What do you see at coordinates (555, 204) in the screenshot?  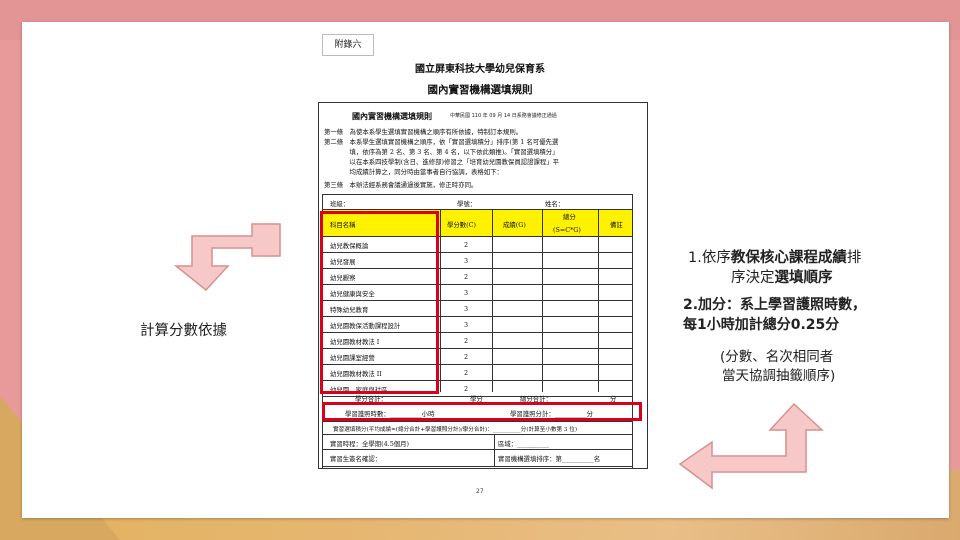 I see `name-label: 姓名：` at bounding box center [555, 204].